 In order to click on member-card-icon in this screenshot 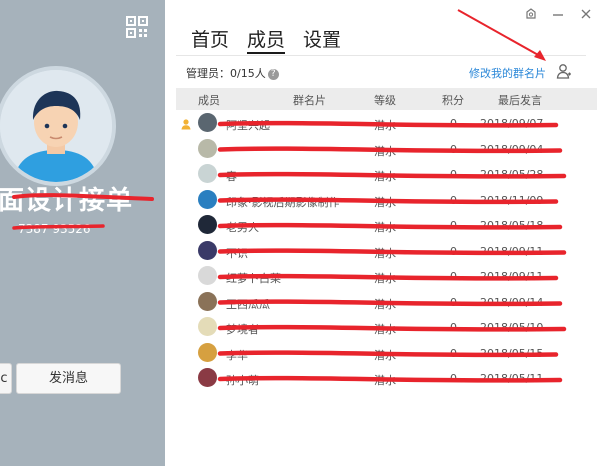, I will do `click(564, 71)`.